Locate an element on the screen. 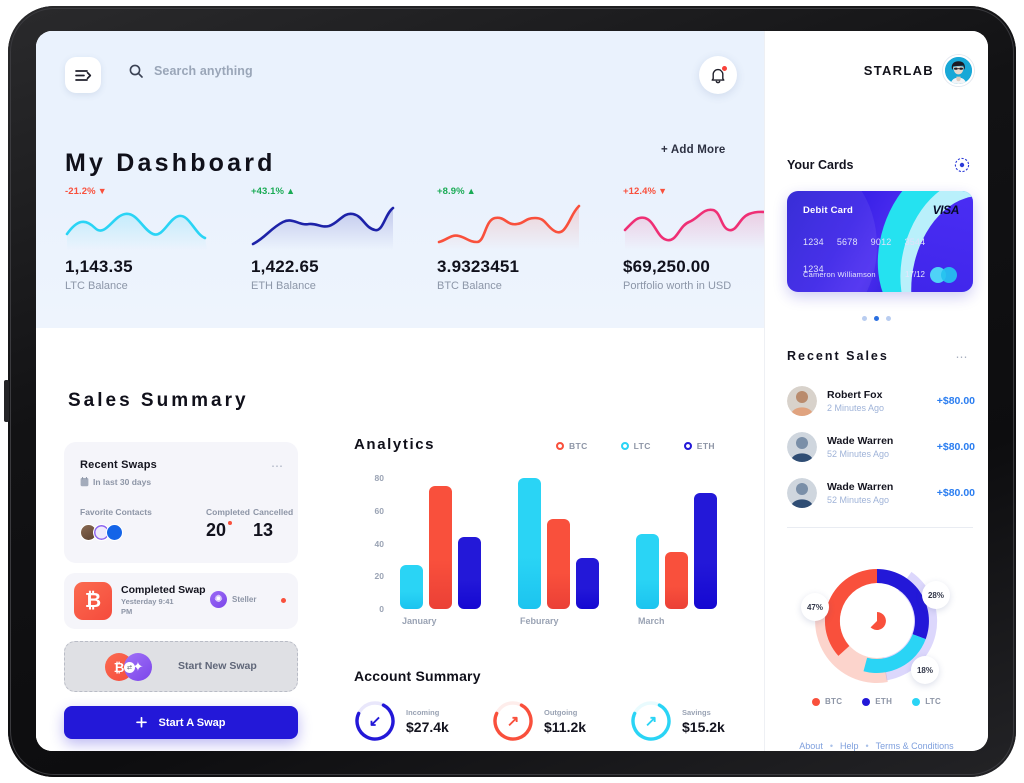 This screenshot has width=1024, height=783. bar-group is located at coordinates (558, 543).